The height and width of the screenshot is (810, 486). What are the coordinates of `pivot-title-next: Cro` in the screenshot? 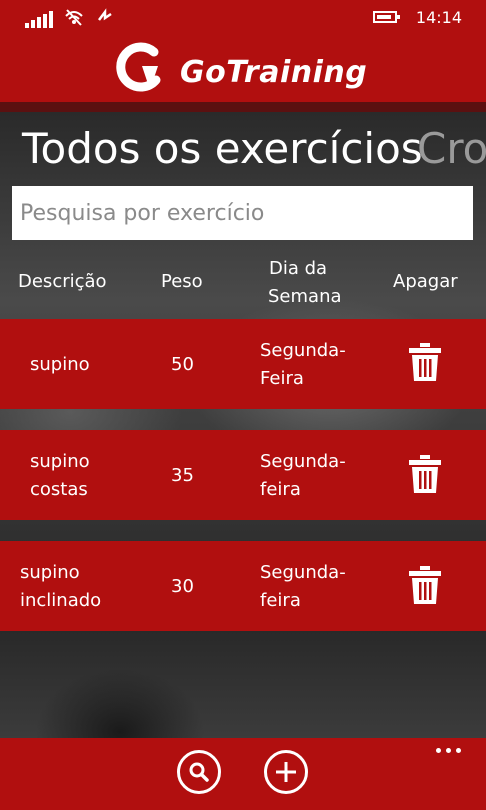 It's located at (451, 148).